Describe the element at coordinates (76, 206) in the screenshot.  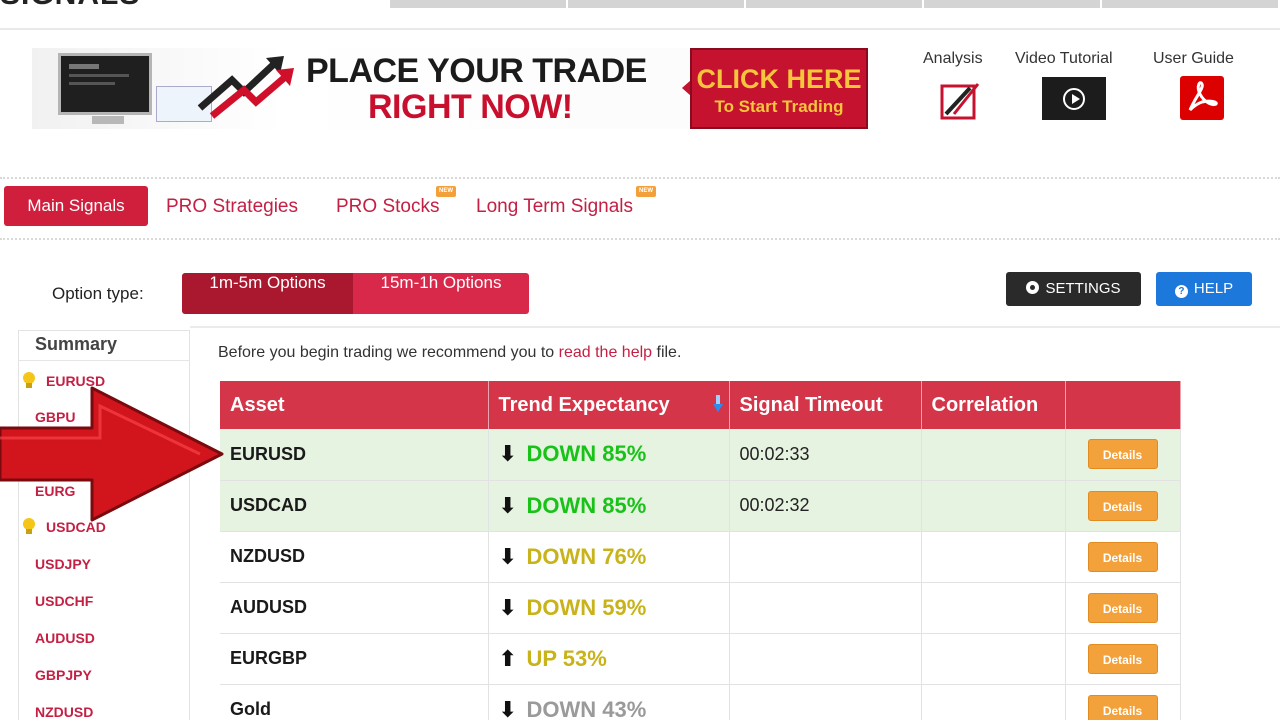
I see `tab-main-signals: Main Signals` at that location.